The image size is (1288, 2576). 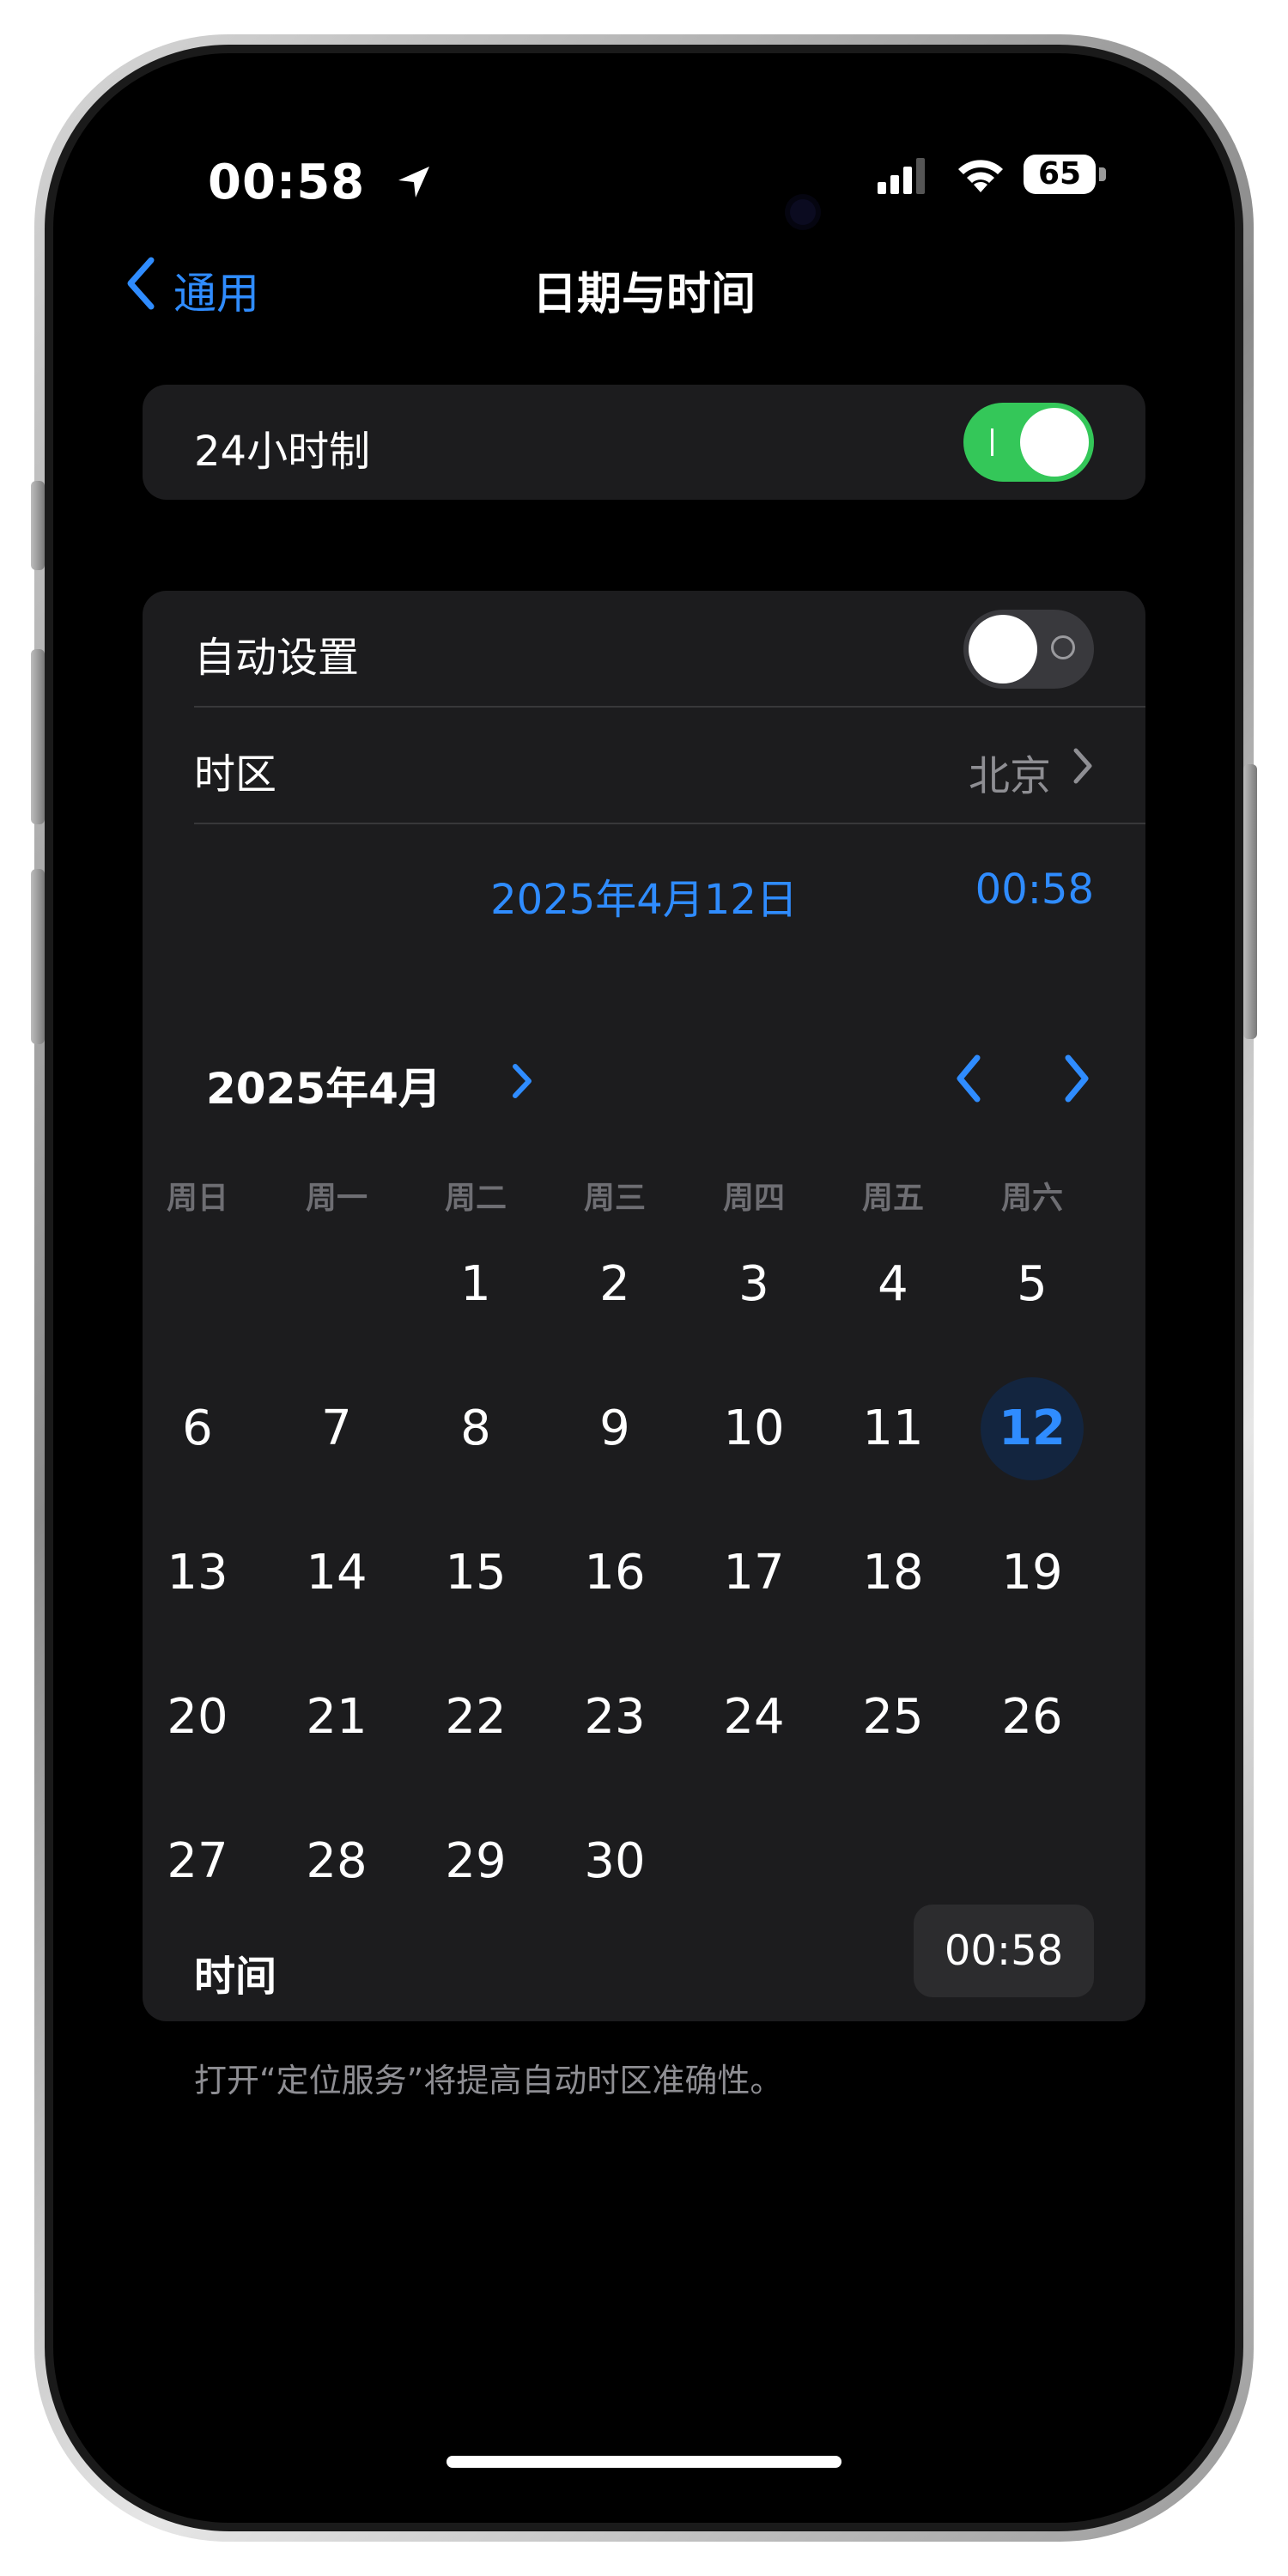 I want to click on page-title: 日期与时间, so click(x=644, y=294).